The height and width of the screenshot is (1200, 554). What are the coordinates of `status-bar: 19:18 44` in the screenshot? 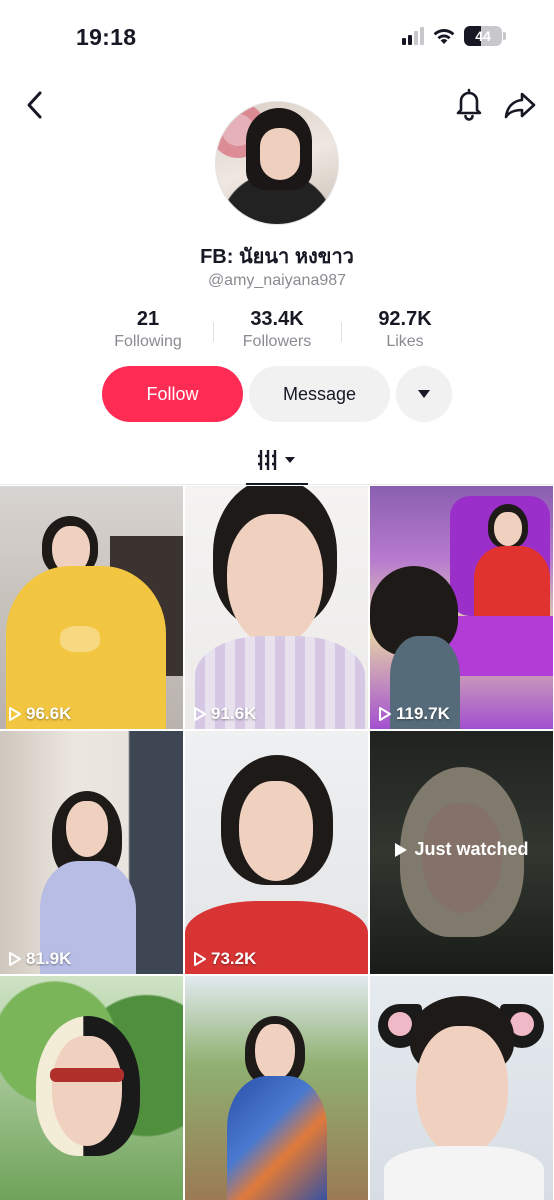 It's located at (277, 35).